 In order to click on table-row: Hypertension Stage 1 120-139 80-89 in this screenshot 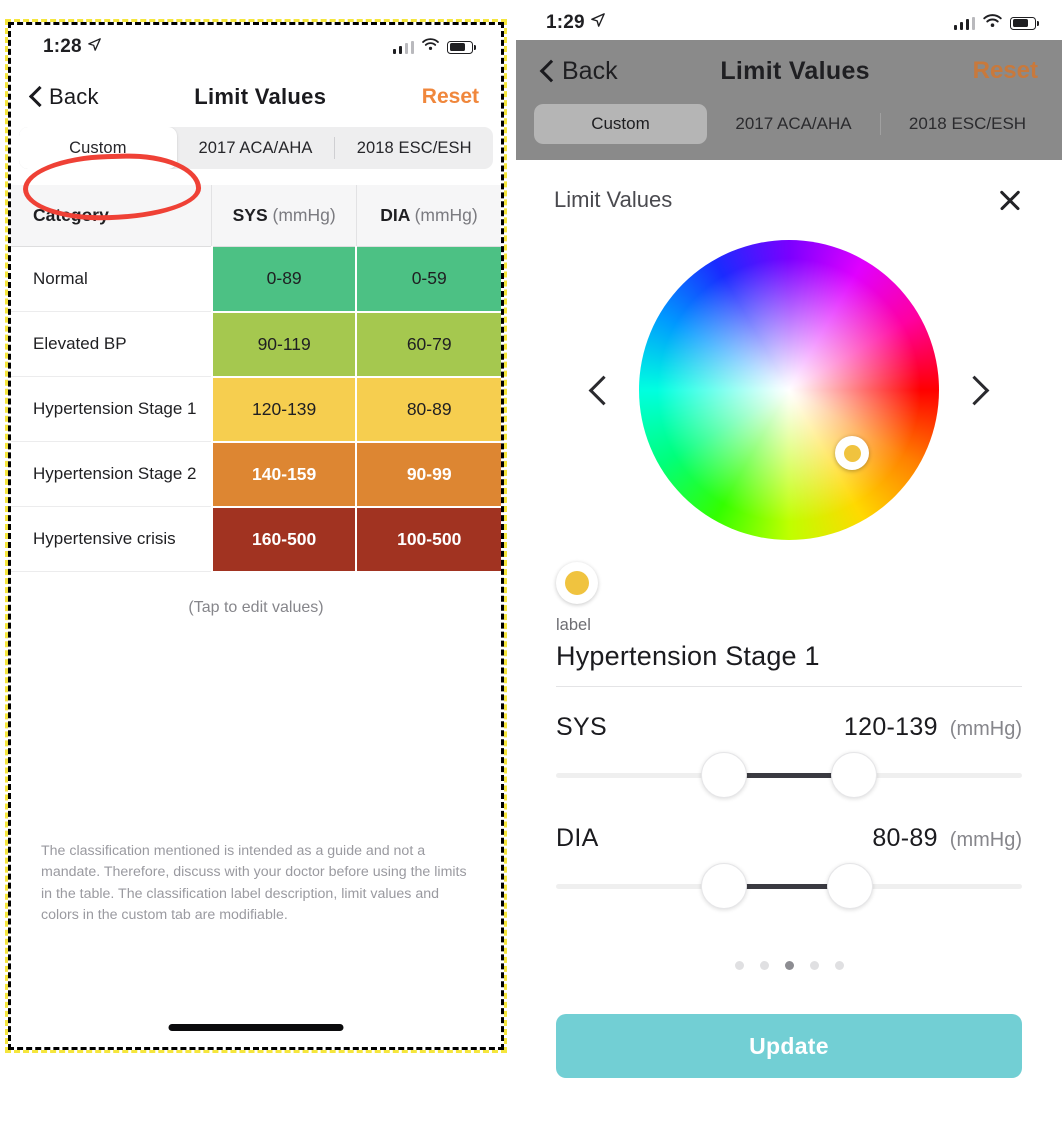, I will do `click(256, 409)`.